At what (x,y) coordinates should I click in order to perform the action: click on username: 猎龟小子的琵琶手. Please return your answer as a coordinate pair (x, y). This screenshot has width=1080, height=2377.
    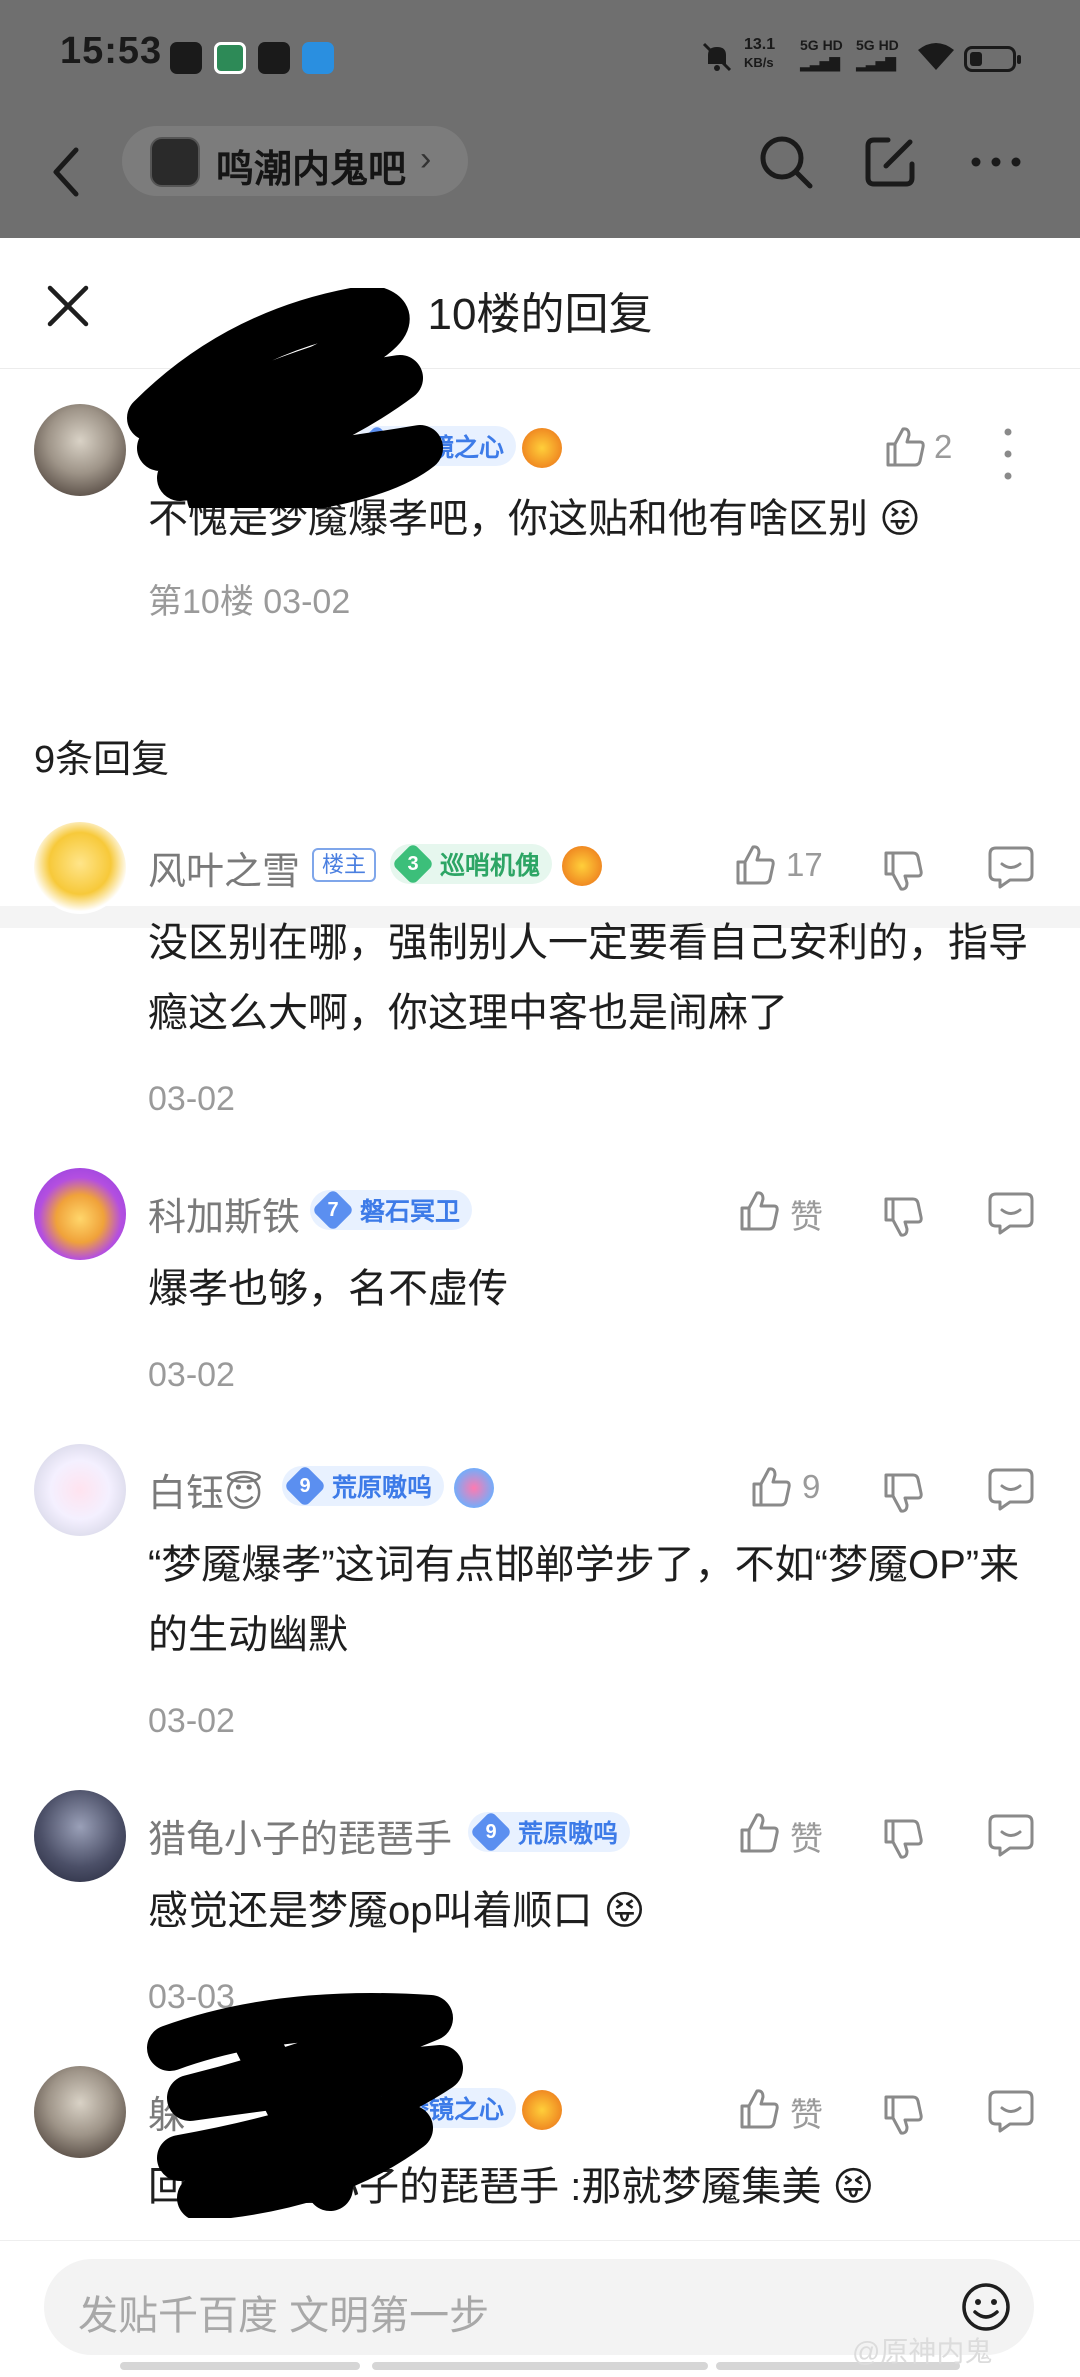
    Looking at the image, I should click on (300, 1835).